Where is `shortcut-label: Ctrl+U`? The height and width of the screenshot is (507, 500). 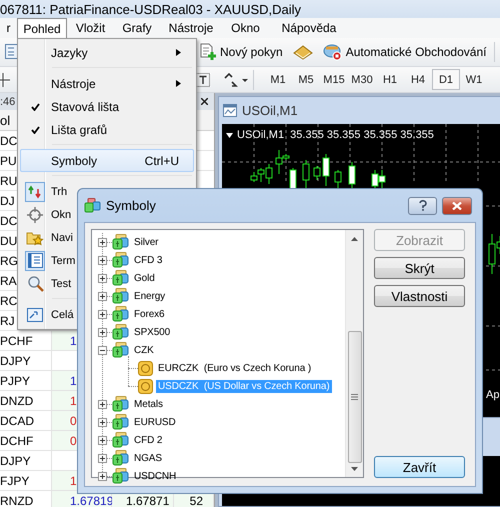 shortcut-label: Ctrl+U is located at coordinates (161, 161).